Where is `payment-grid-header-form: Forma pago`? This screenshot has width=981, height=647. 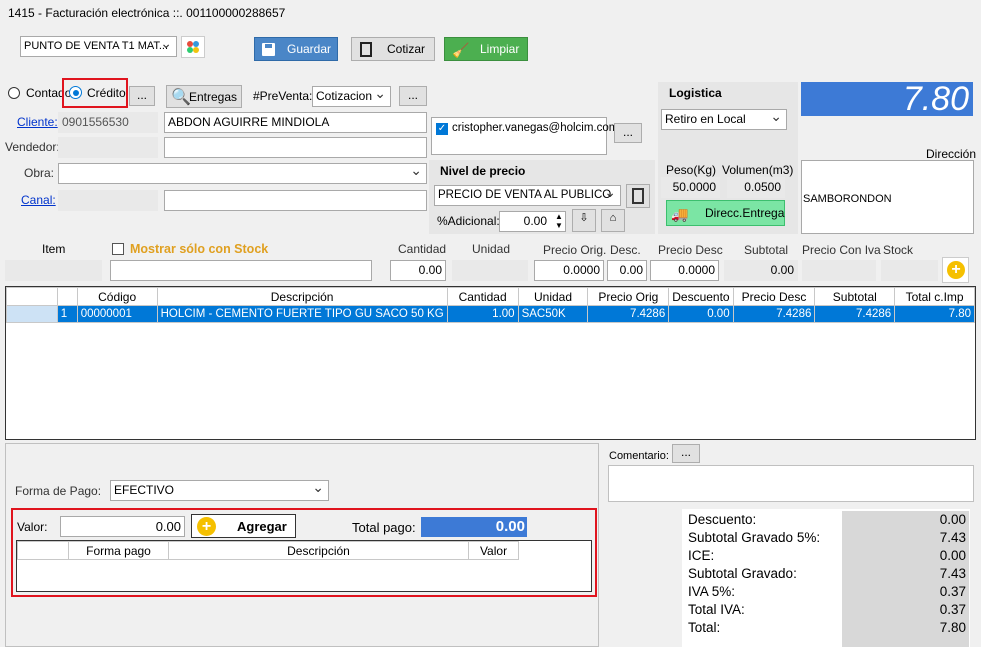 payment-grid-header-form: Forma pago is located at coordinates (118, 550).